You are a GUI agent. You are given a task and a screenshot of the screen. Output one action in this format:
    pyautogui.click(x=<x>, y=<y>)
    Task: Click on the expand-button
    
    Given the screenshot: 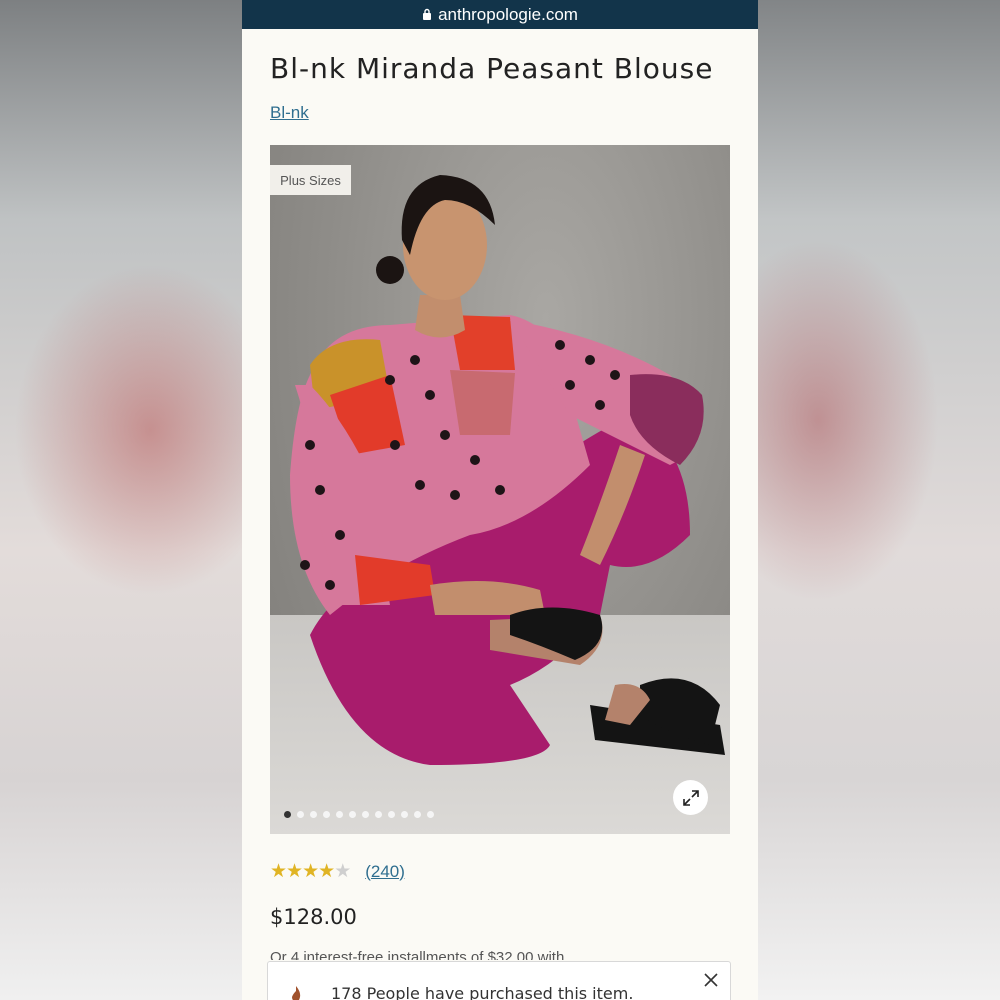 What is the action you would take?
    pyautogui.click(x=690, y=797)
    